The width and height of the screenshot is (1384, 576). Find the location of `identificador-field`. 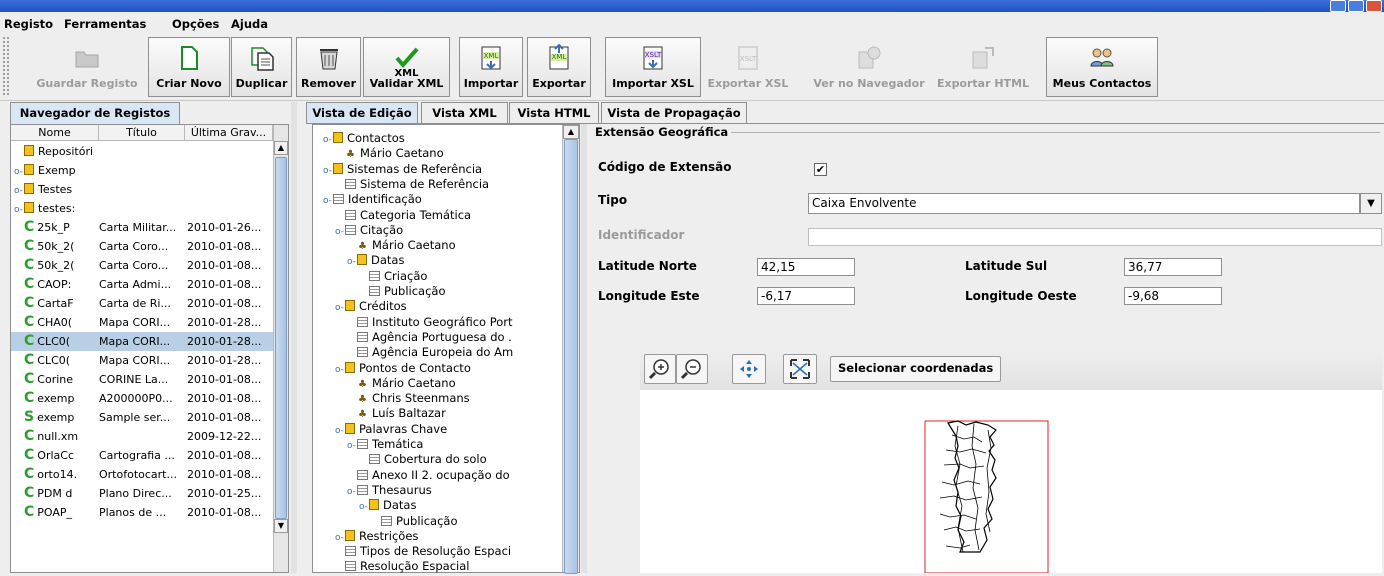

identificador-field is located at coordinates (1095, 237).